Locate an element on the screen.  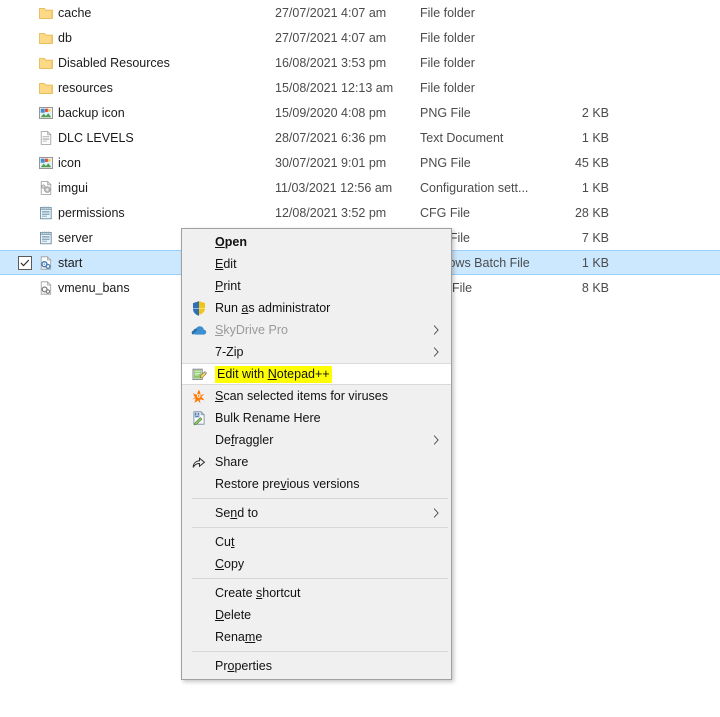
file-name: resources is located at coordinates (85, 87).